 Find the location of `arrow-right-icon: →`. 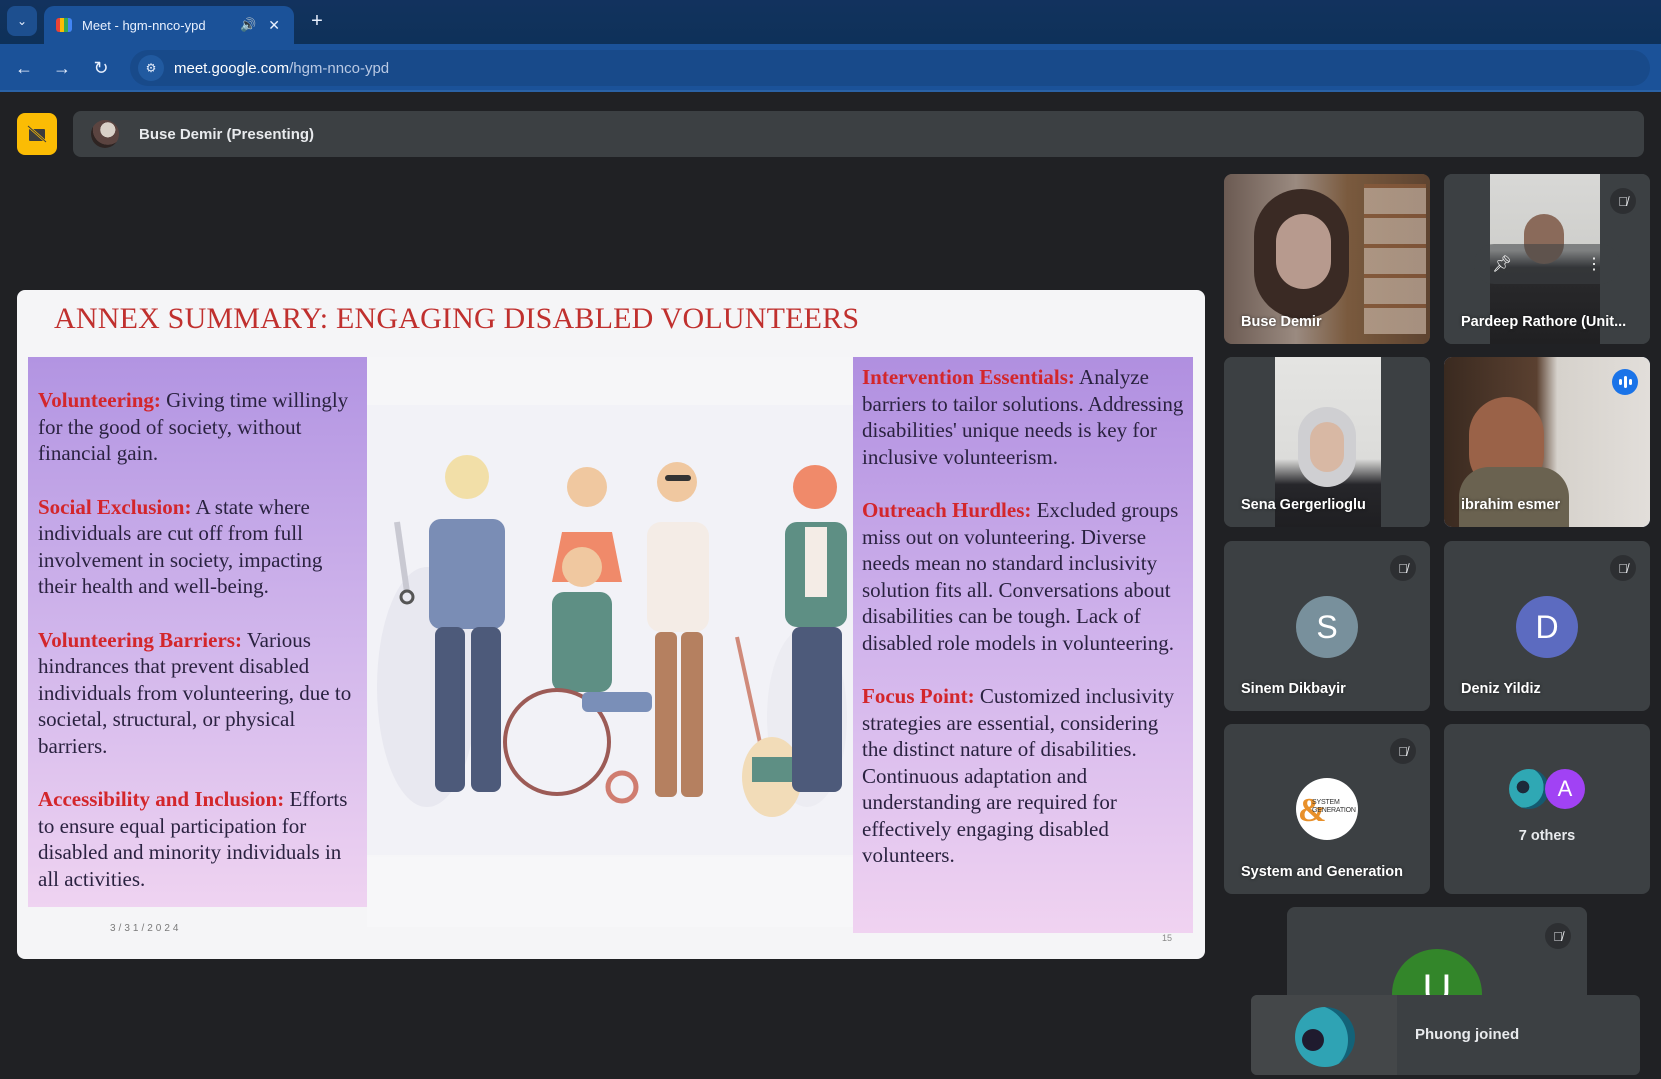

arrow-right-icon: → is located at coordinates (62, 68).